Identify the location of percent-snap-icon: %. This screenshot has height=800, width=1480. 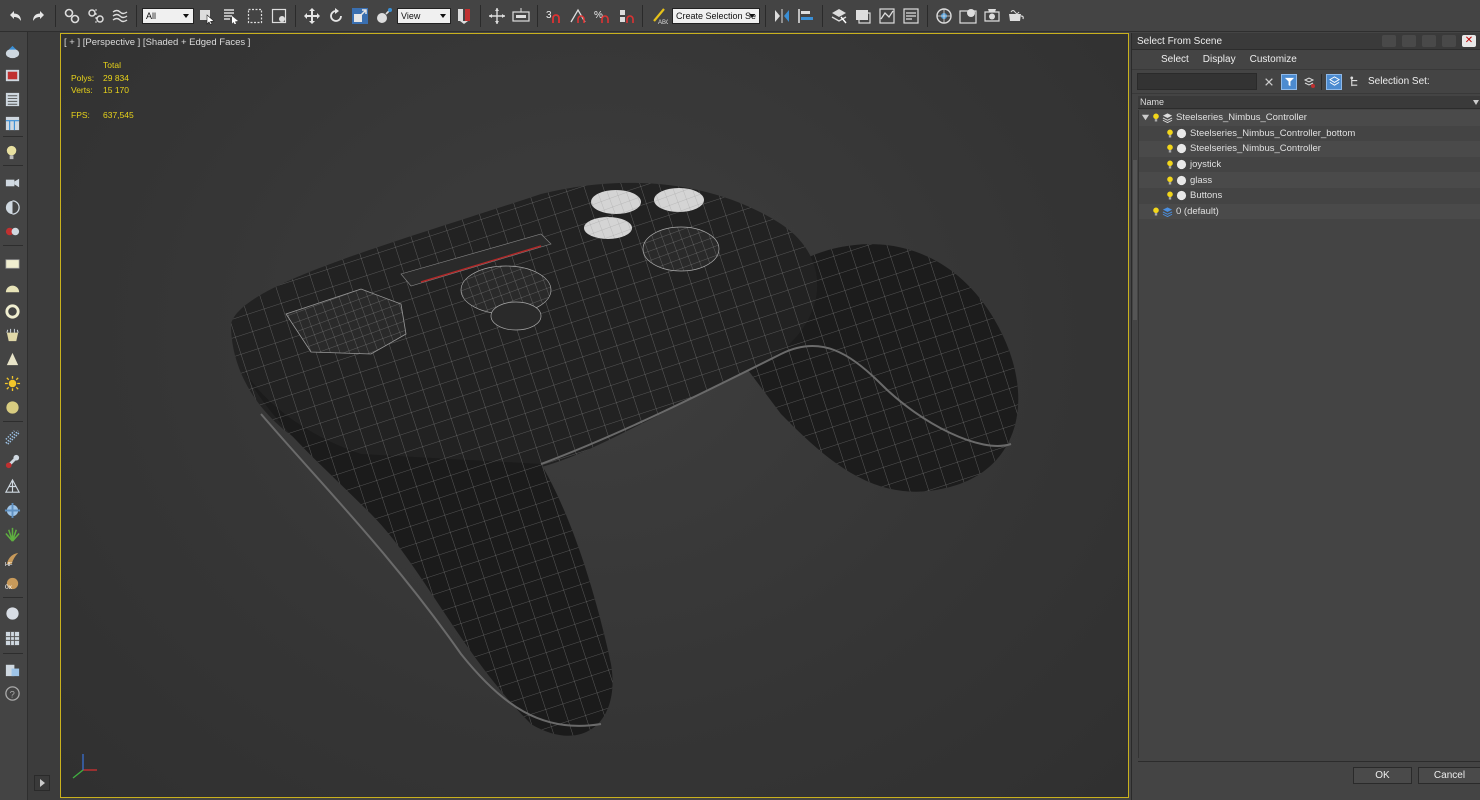
(602, 16).